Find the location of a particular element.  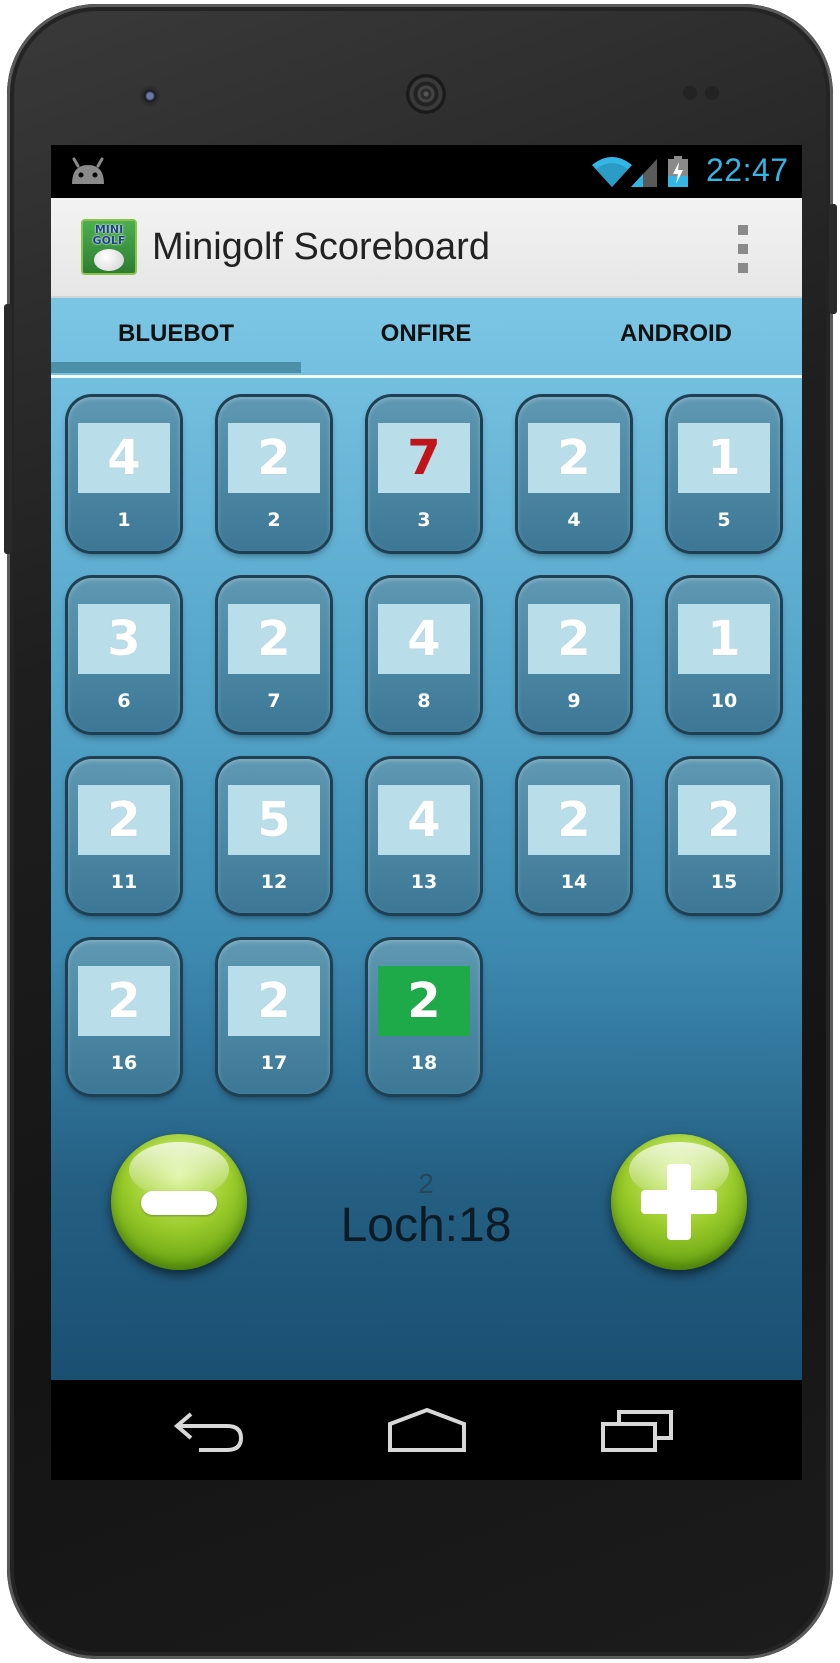

hole-card-15: 2 15 is located at coordinates (724, 836).